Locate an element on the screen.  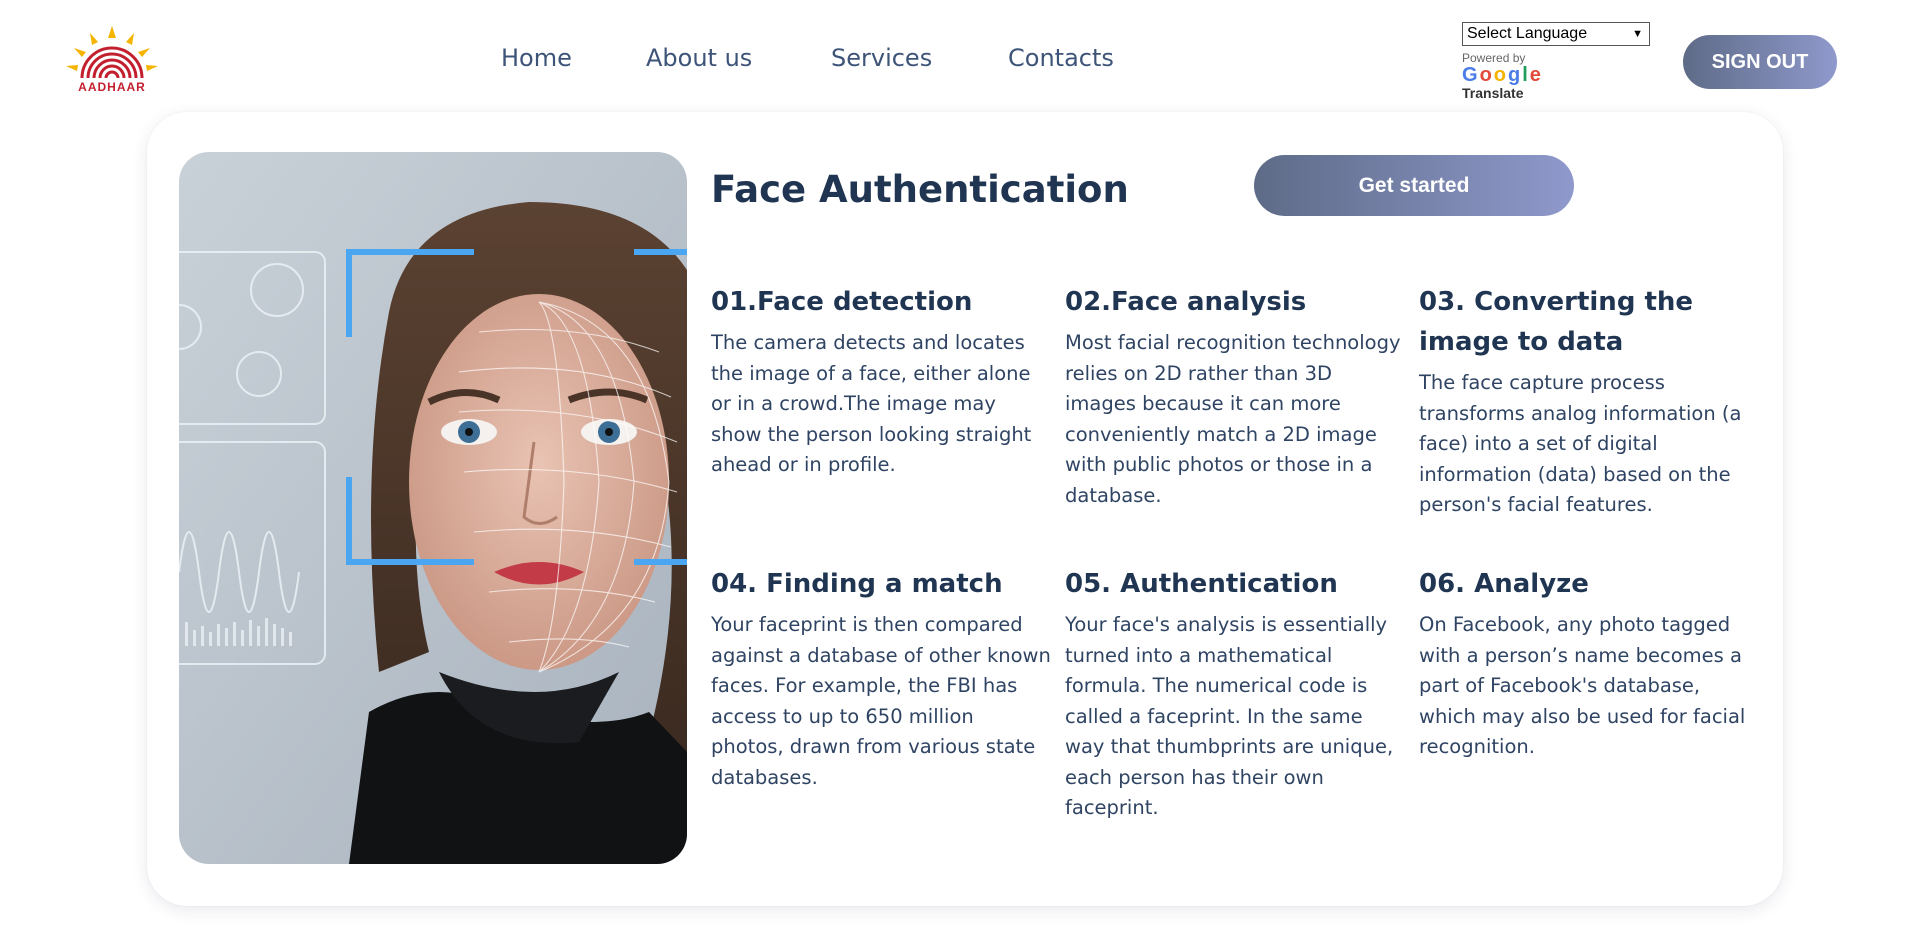
nav-about-us: About us is located at coordinates (699, 58).